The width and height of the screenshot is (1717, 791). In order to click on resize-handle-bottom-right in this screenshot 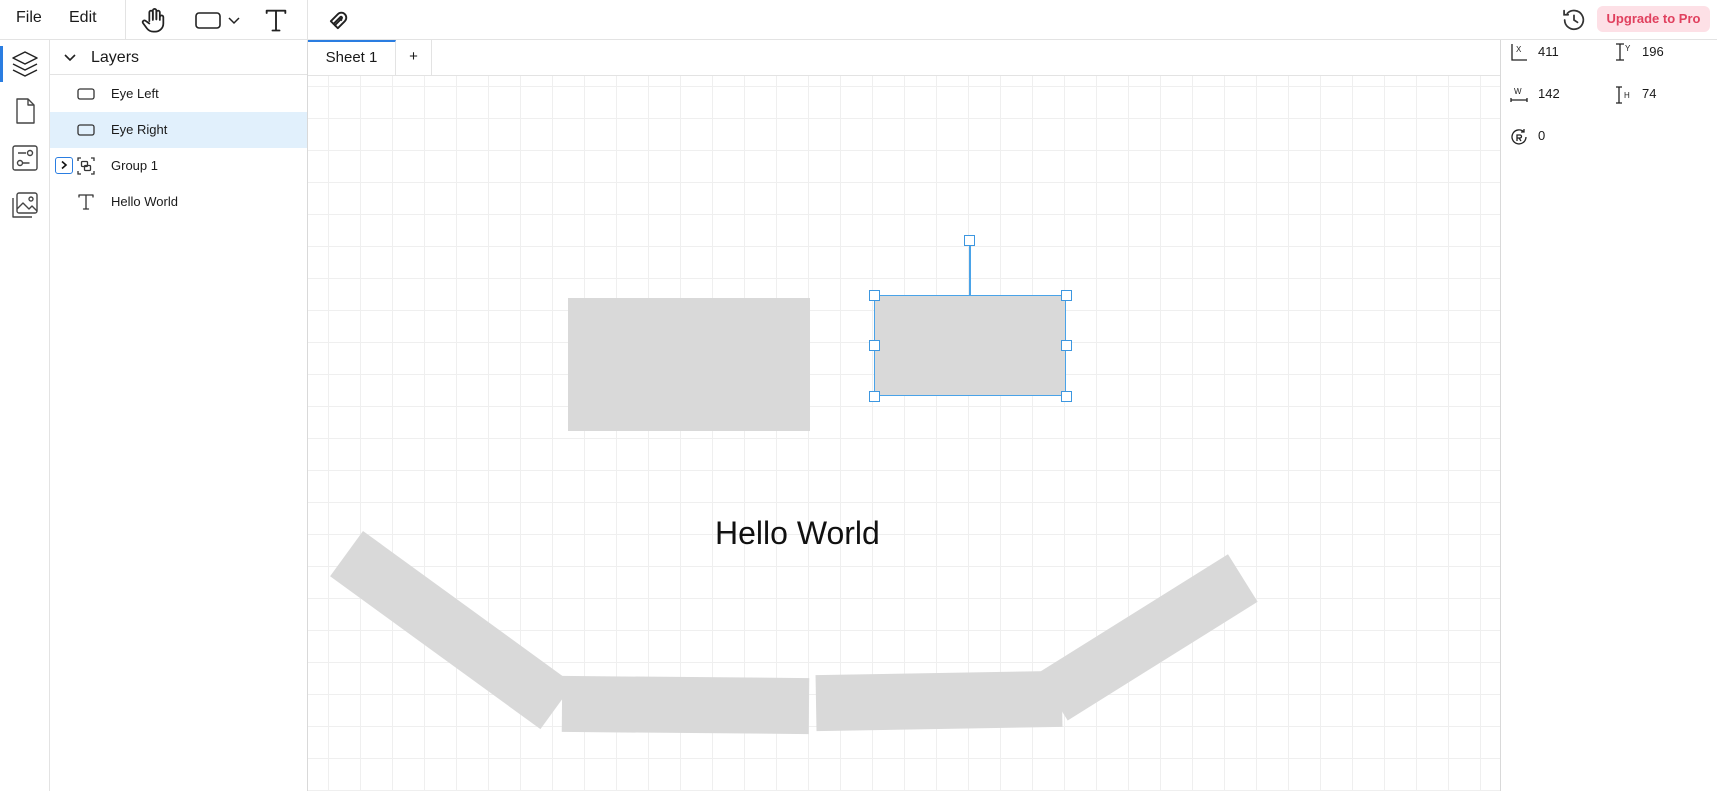, I will do `click(1066, 396)`.